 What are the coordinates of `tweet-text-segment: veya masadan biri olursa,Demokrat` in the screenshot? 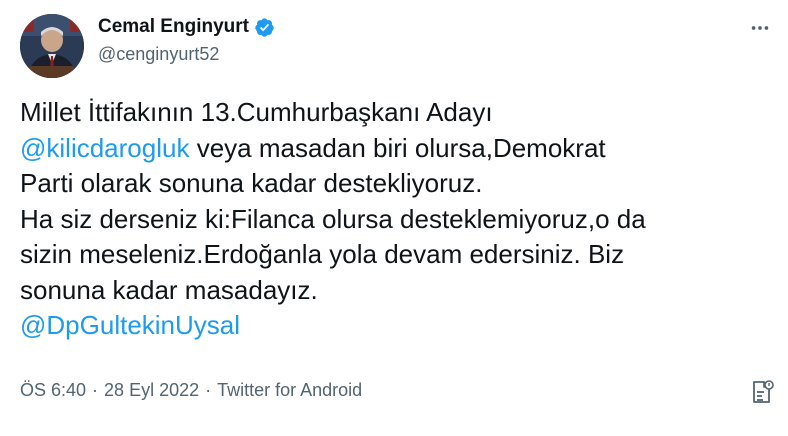 It's located at (397, 147).